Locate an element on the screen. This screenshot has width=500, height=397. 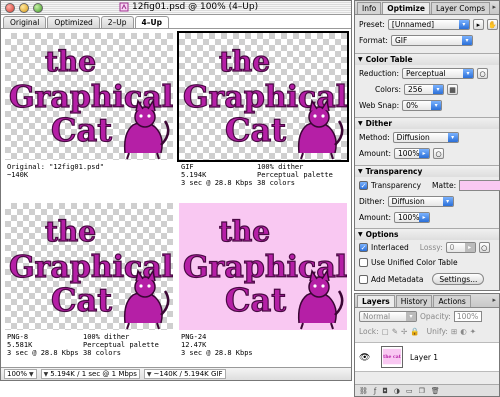
info-colors: 38 colors is located at coordinates (102, 353).